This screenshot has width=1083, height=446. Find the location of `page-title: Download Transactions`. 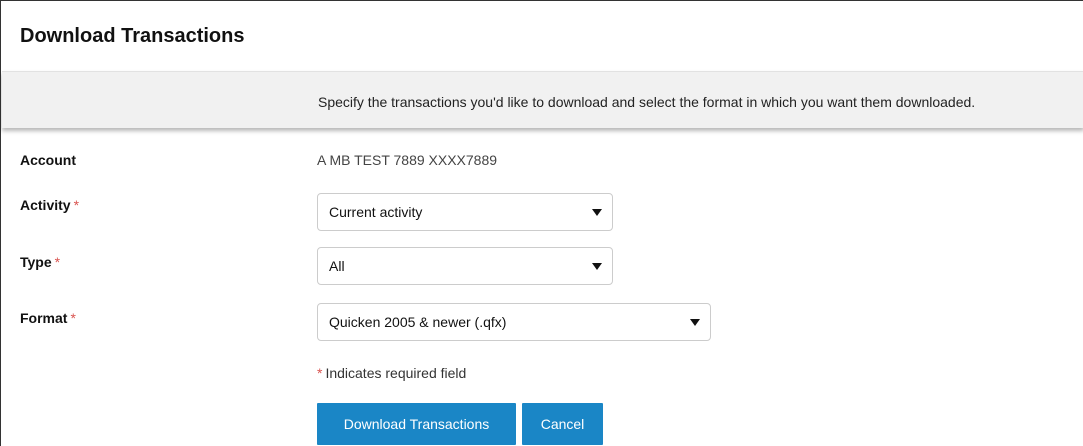

page-title: Download Transactions is located at coordinates (132, 36).